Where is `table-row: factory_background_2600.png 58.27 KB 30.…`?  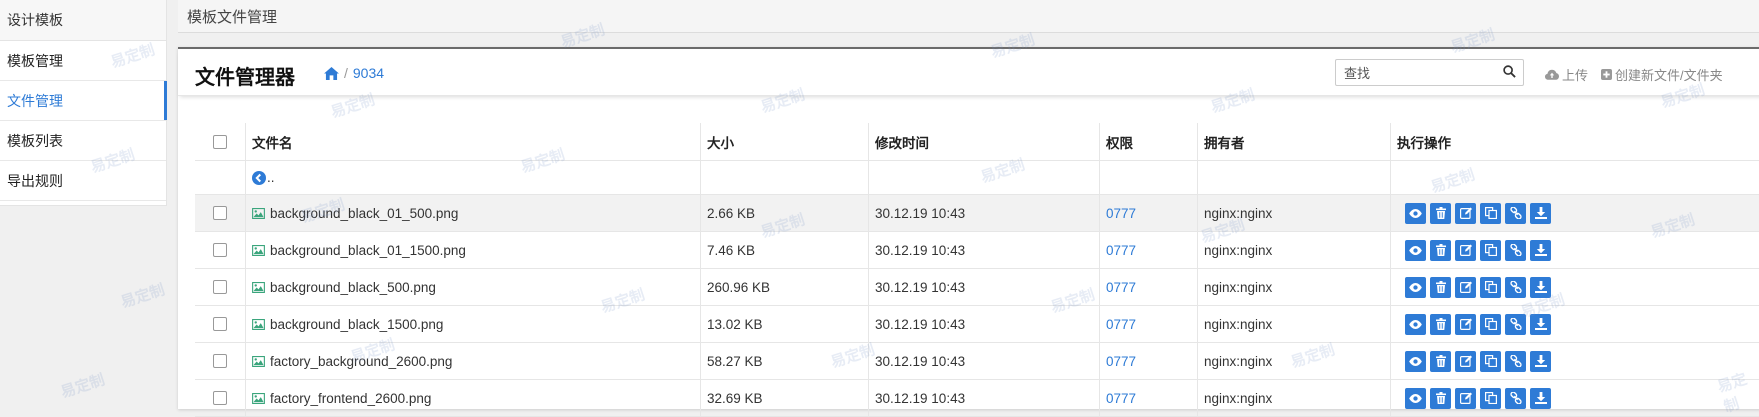 table-row: factory_background_2600.png 58.27 KB 30.… is located at coordinates (977, 361).